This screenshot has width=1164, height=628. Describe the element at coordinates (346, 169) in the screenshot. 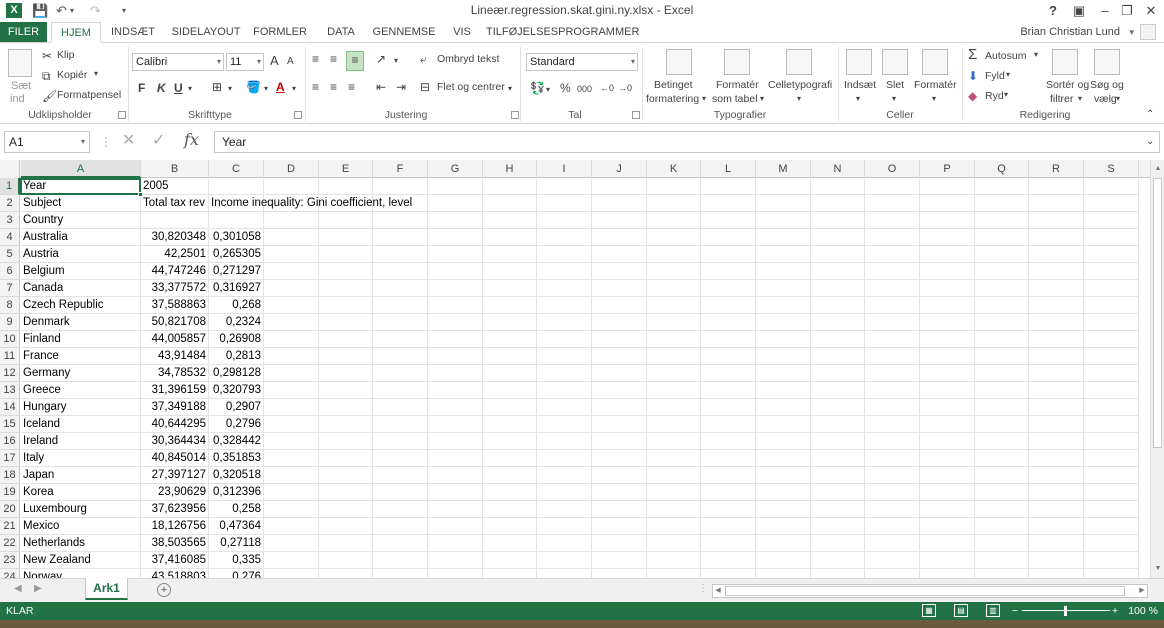

I see `column-header-e: E` at that location.